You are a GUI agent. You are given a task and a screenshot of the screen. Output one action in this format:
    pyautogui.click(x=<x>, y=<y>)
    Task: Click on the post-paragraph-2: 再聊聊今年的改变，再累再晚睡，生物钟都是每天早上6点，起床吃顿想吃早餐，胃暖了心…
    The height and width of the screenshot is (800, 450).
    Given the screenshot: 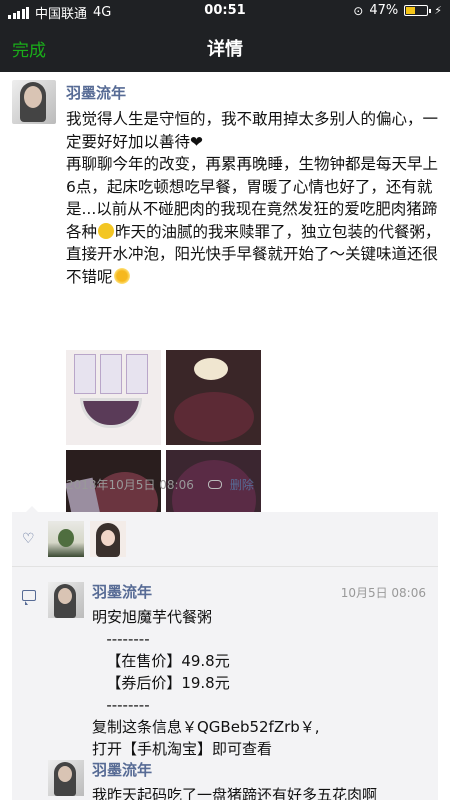 What is the action you would take?
    pyautogui.click(x=253, y=220)
    